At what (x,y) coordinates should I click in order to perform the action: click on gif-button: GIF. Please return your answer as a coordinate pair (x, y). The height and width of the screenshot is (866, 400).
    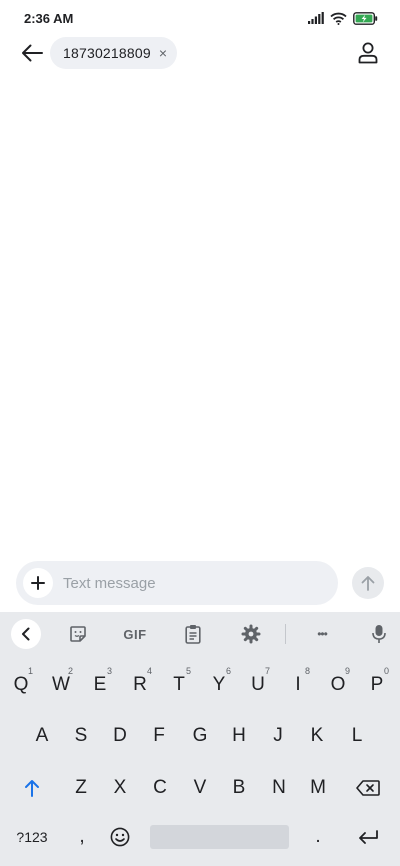
    Looking at the image, I should click on (135, 634).